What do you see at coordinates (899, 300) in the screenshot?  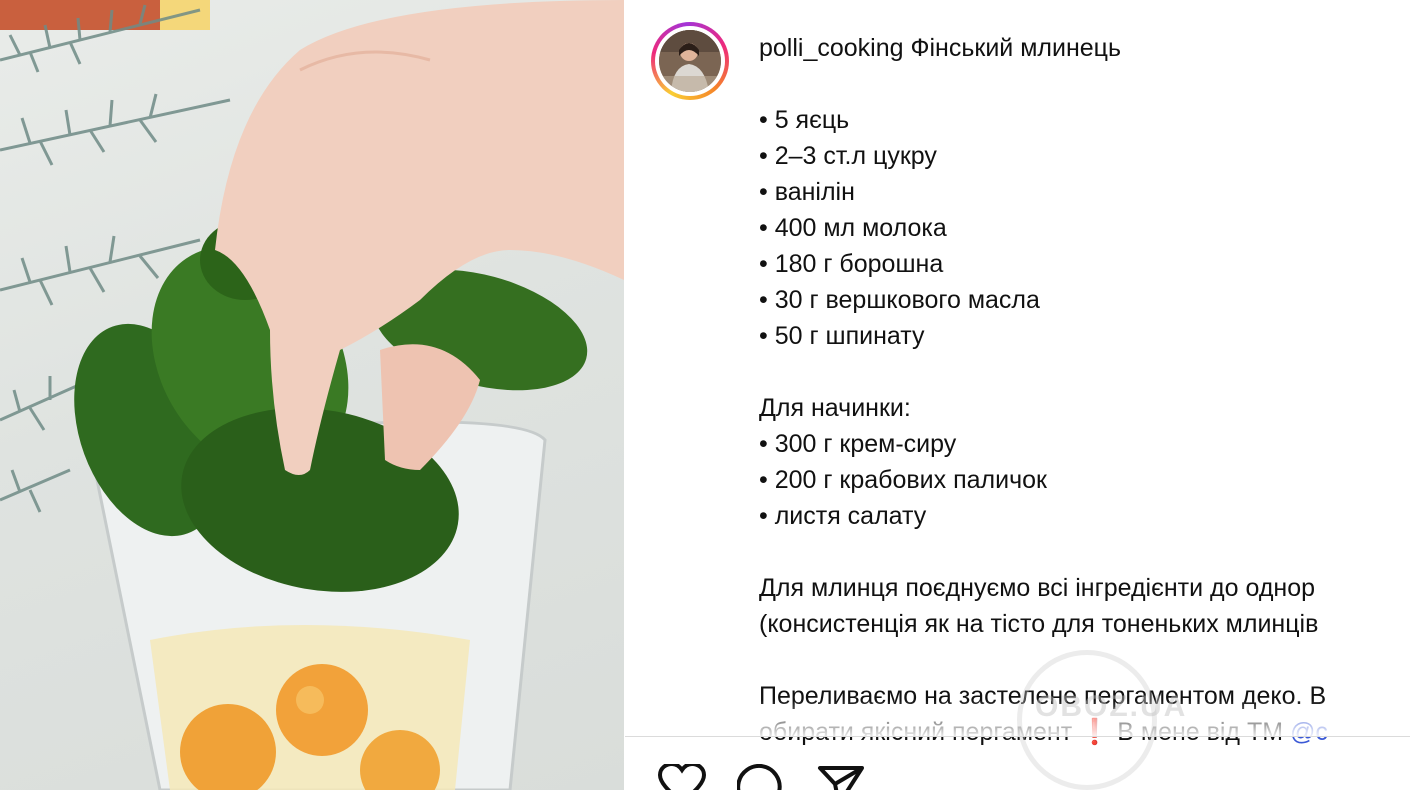 I see `ingredient-item: • 30 г вершкового масла` at bounding box center [899, 300].